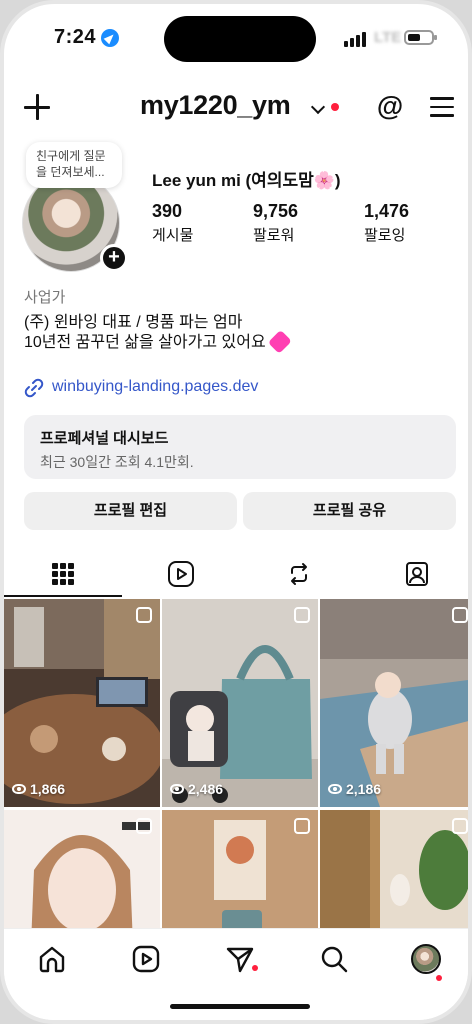 Image resolution: width=472 pixels, height=1024 pixels. I want to click on grid-post-1: 1,866, so click(82, 703).